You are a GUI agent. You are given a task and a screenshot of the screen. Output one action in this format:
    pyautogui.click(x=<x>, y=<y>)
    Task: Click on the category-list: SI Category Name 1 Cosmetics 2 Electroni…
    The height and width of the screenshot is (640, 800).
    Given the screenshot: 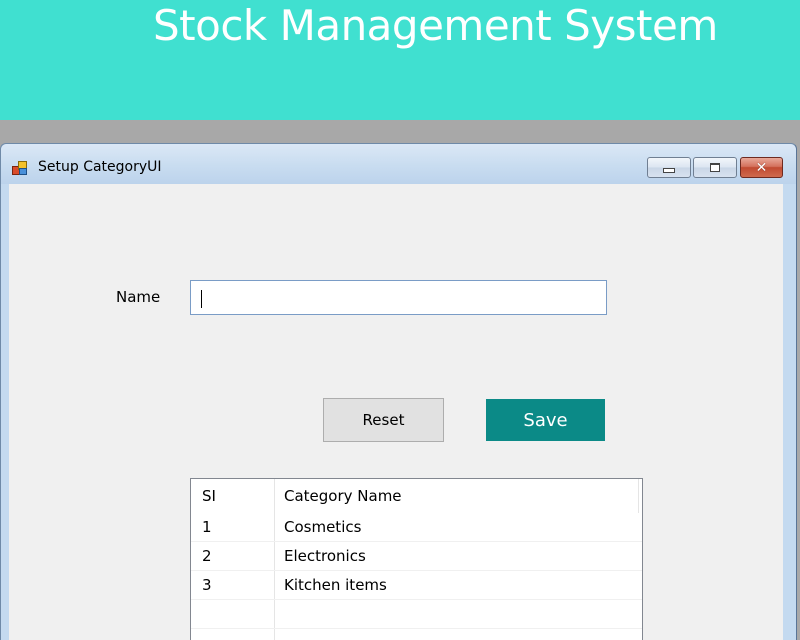 What is the action you would take?
    pyautogui.click(x=416, y=559)
    